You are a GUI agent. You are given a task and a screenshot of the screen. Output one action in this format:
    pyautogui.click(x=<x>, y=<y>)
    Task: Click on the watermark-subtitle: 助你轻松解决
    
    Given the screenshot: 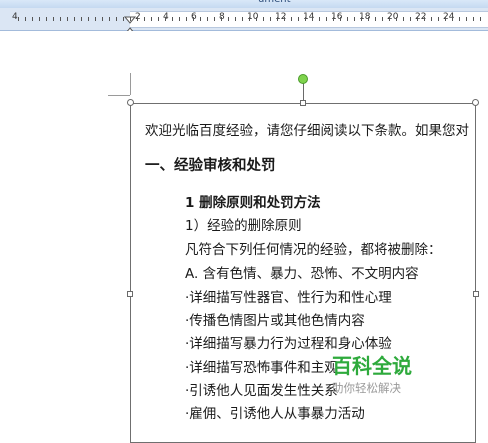 What is the action you would take?
    pyautogui.click(x=366, y=388)
    